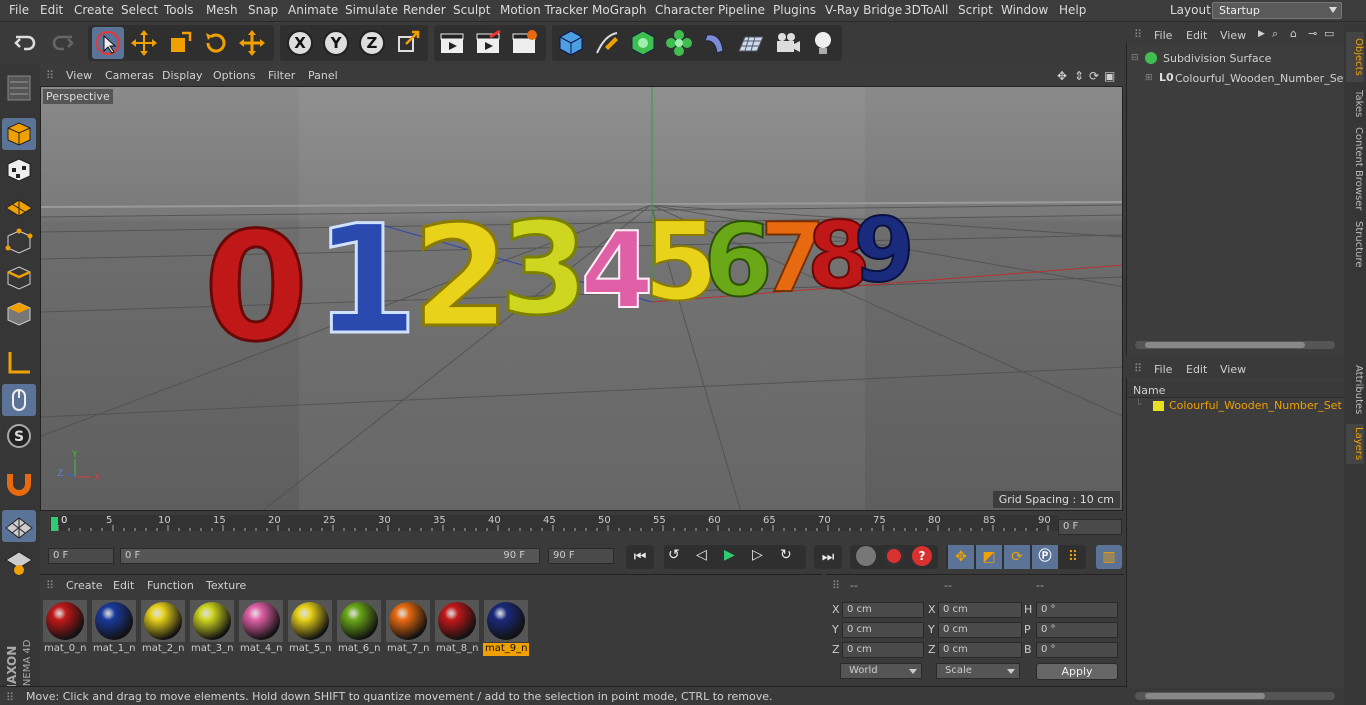 The height and width of the screenshot is (705, 1366). What do you see at coordinates (524, 43) in the screenshot?
I see `render-settings-button` at bounding box center [524, 43].